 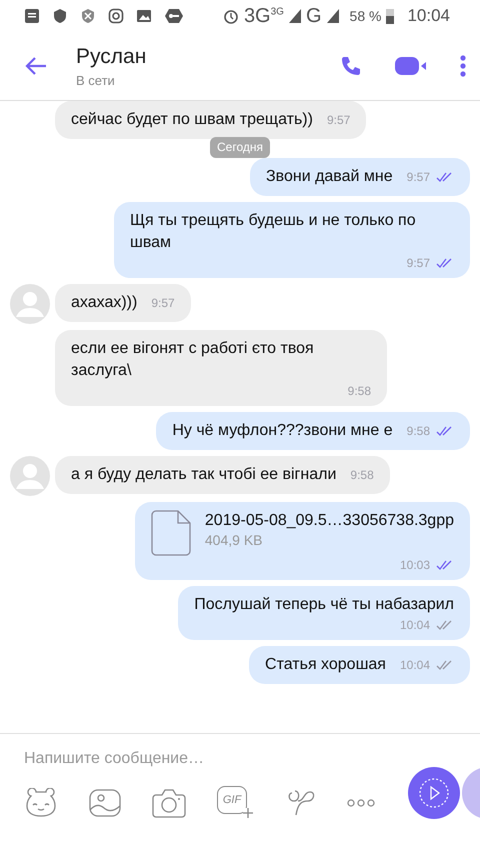 I want to click on message-bubble: Щя ты трещять будешь и не только по швам 9:57, so click(x=292, y=240).